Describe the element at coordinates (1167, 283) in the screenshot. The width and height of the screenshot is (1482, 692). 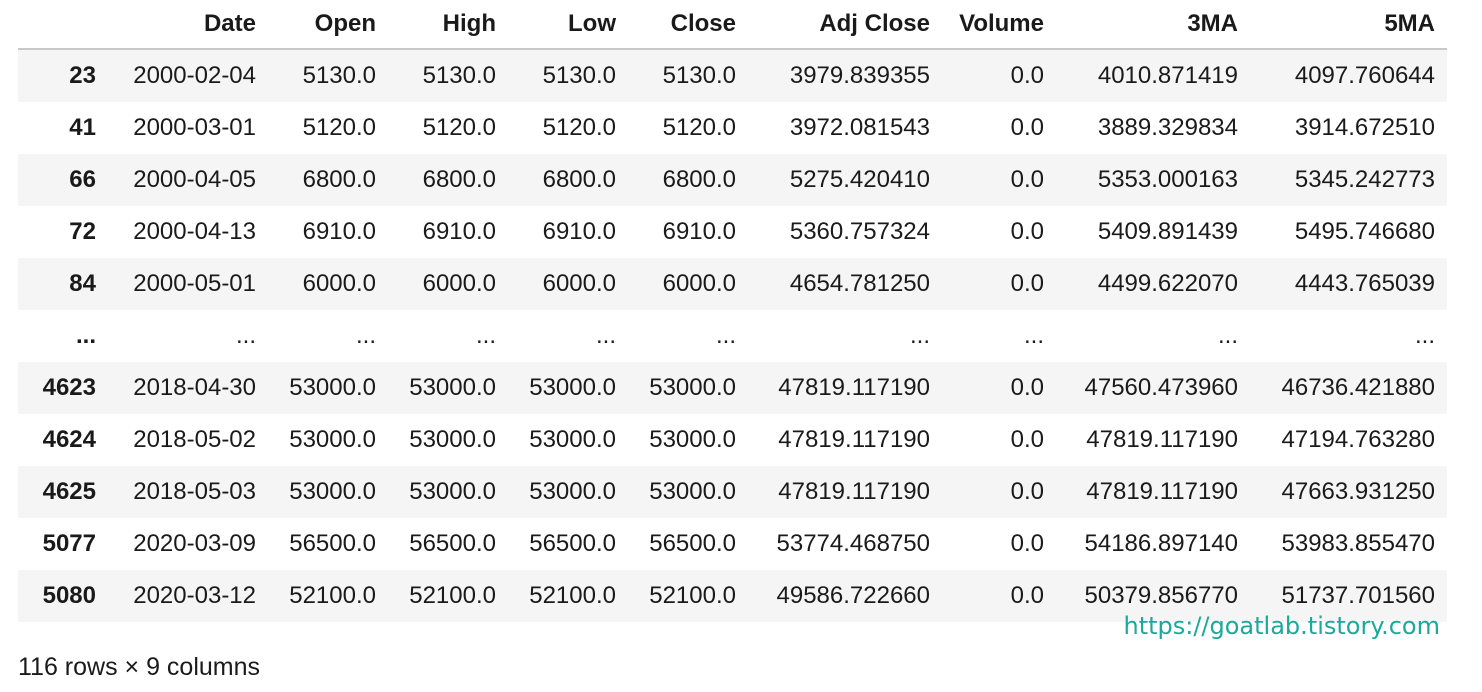
I see `cell-3ma: 4499.622070` at that location.